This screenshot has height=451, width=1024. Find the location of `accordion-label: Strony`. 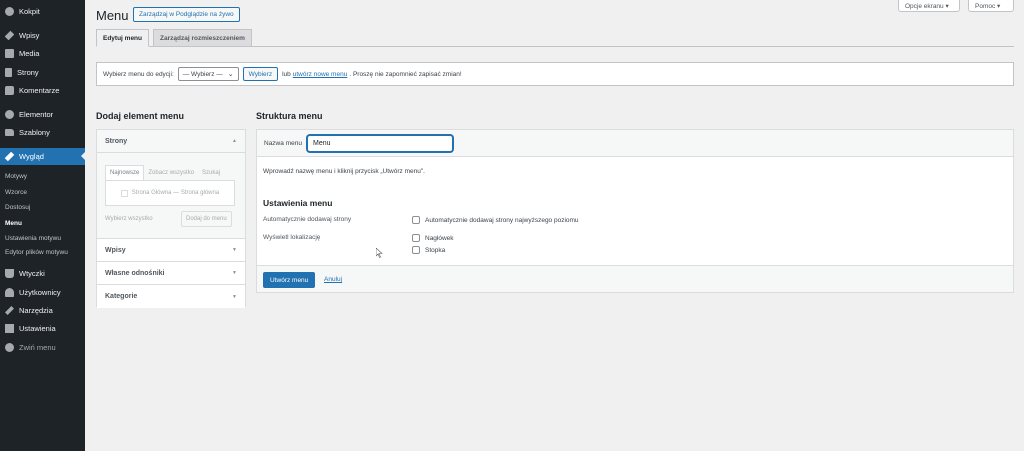

accordion-label: Strony is located at coordinates (116, 141).